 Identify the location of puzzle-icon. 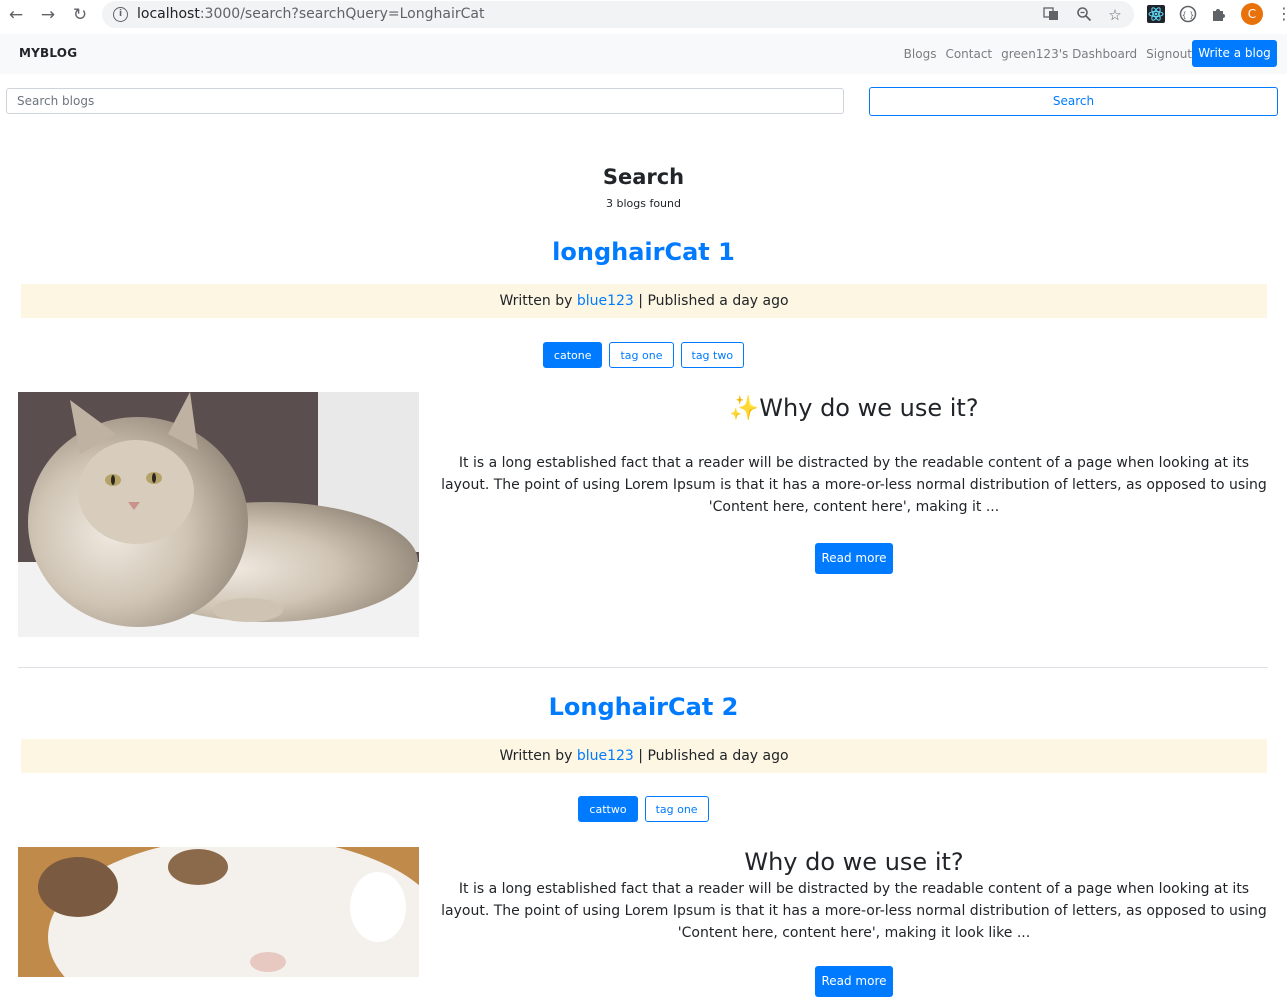
(1219, 14).